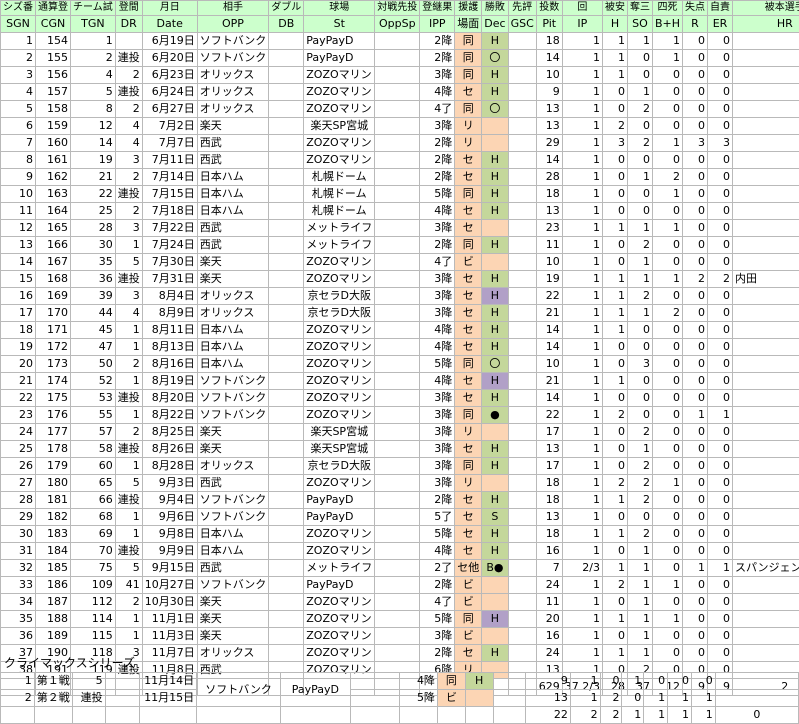  What do you see at coordinates (233, 432) in the screenshot?
I see `cell-opp: 楽天` at bounding box center [233, 432].